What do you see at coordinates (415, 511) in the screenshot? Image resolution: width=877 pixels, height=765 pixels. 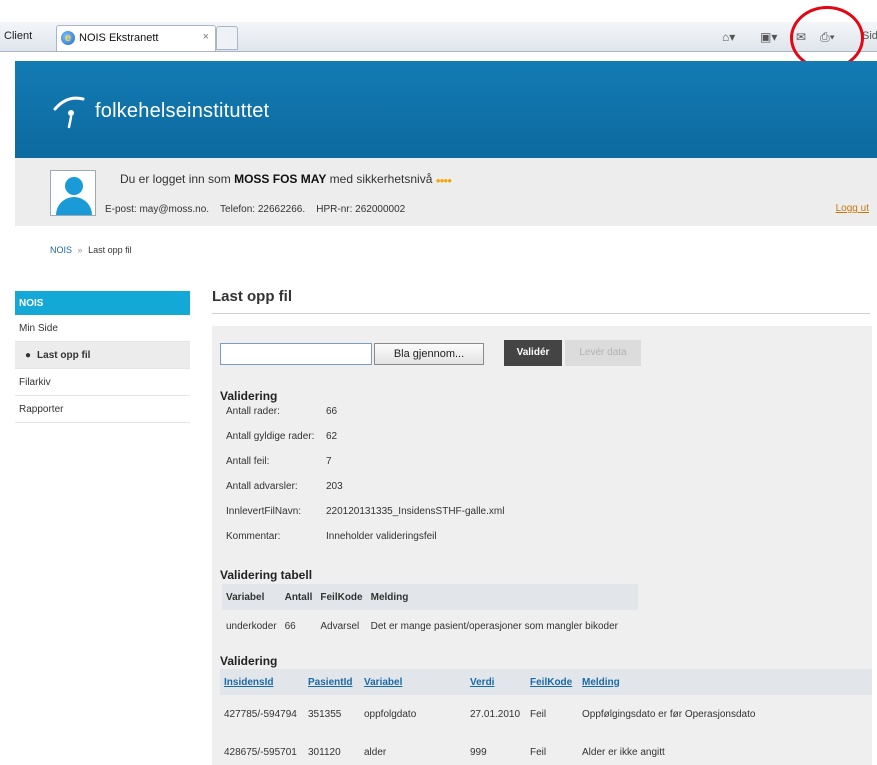 I see `validation-value: 220120131335_InsidensSTHF-galle.xml` at bounding box center [415, 511].